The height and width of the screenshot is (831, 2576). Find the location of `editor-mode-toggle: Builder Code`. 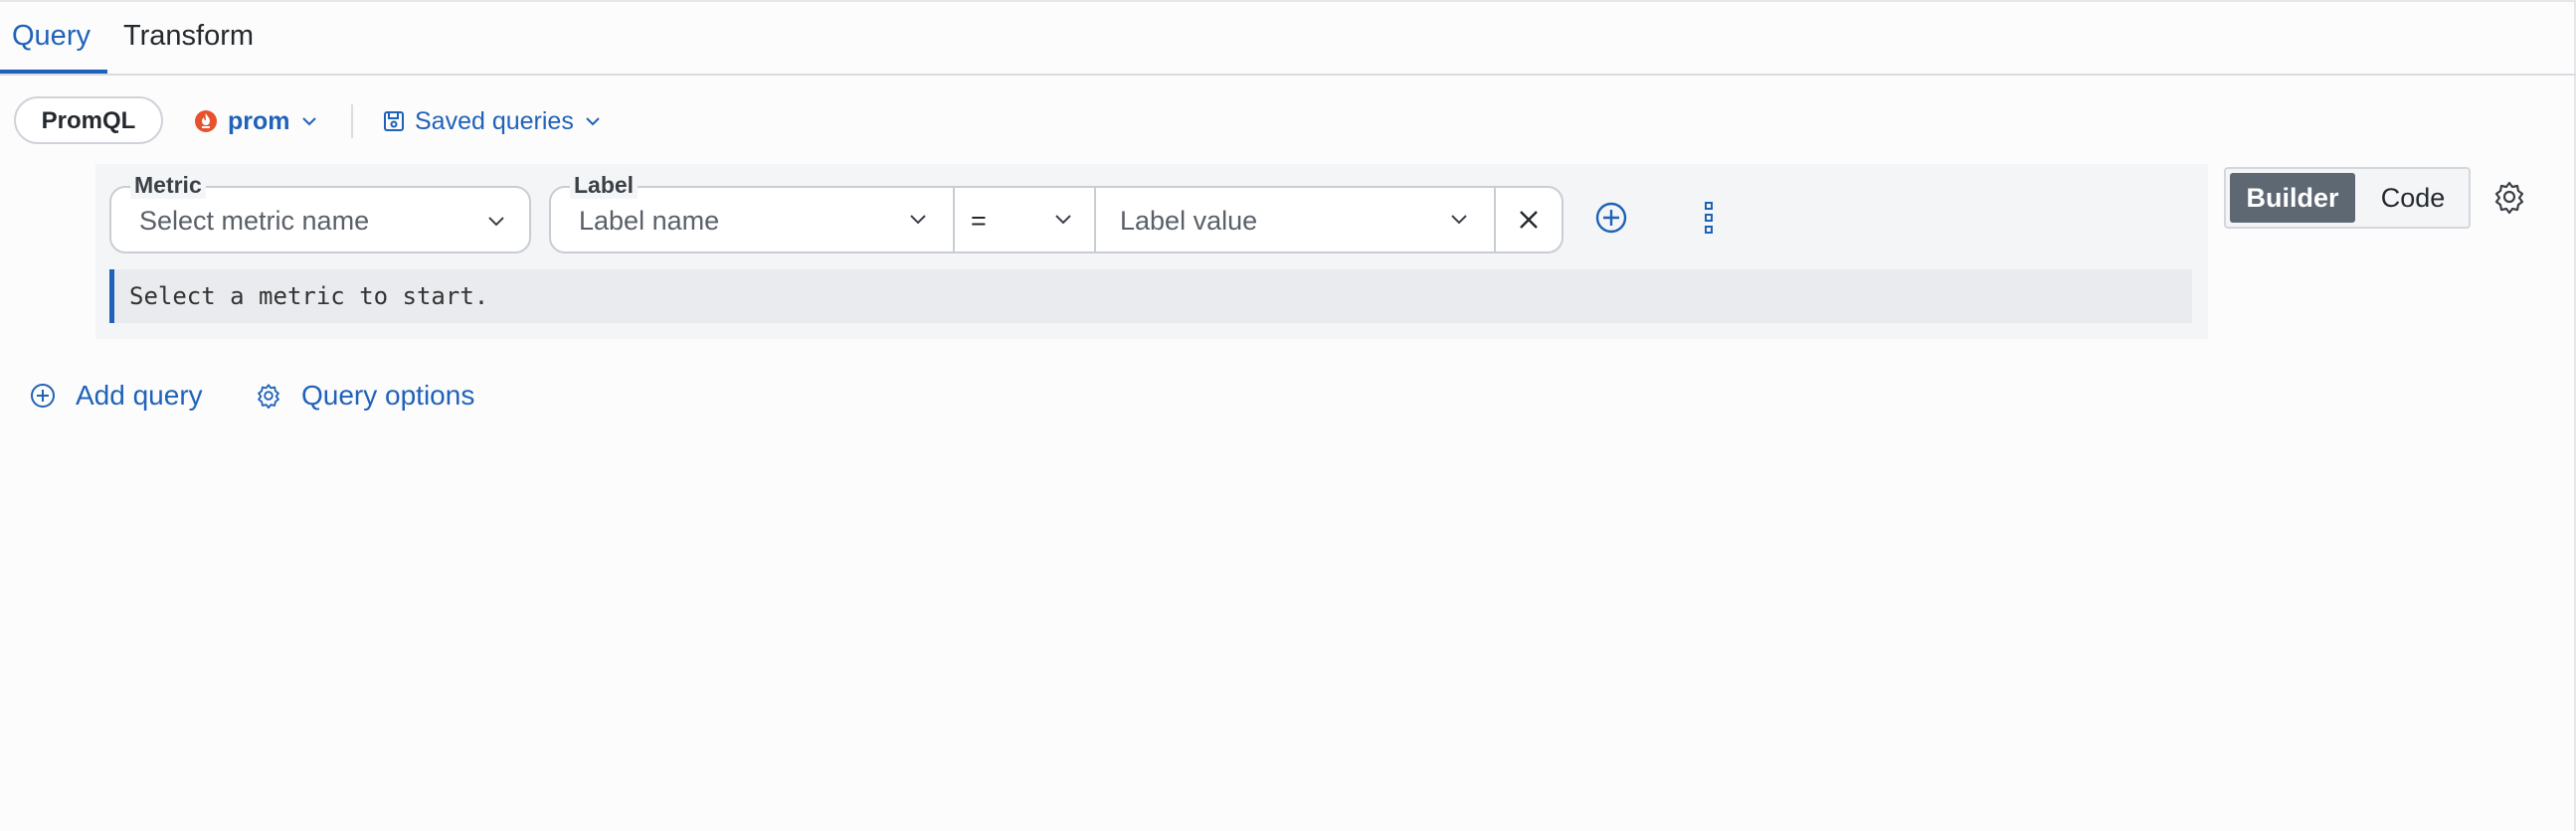

editor-mode-toggle: Builder Code is located at coordinates (2347, 198).